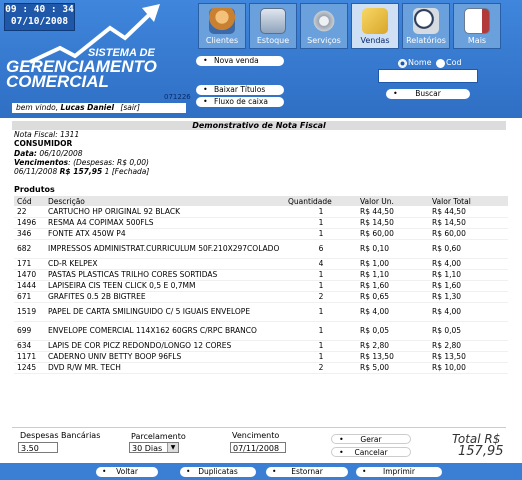  Describe the element at coordinates (29, 346) in the screenshot. I see `cell-codigo: 634` at that location.